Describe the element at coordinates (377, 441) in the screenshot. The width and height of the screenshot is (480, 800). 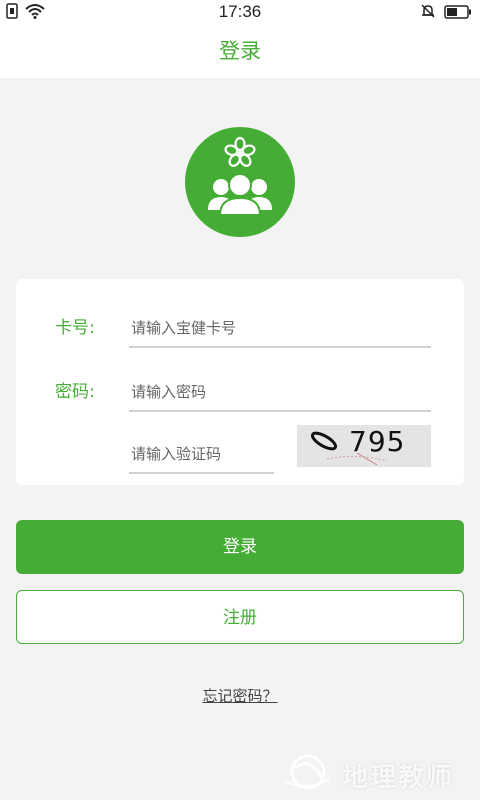
I see `captcha-text: 795` at that location.